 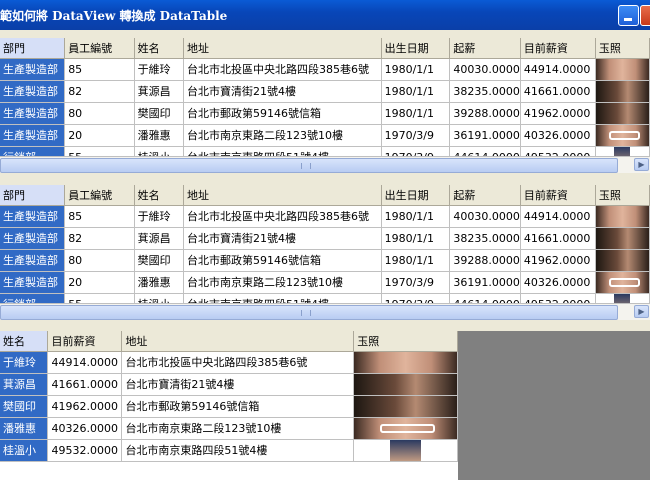 What do you see at coordinates (309, 165) in the screenshot?
I see `scrollbar-thumb` at bounding box center [309, 165].